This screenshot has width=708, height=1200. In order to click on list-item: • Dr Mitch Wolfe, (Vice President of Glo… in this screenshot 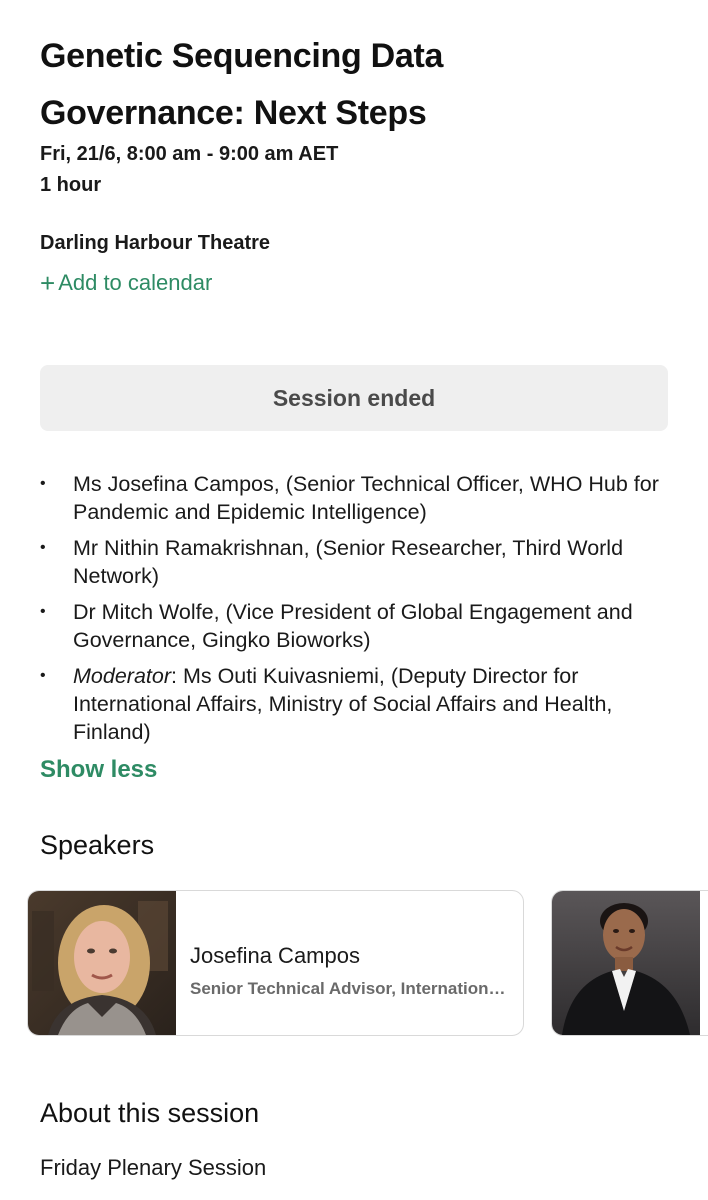, I will do `click(355, 626)`.